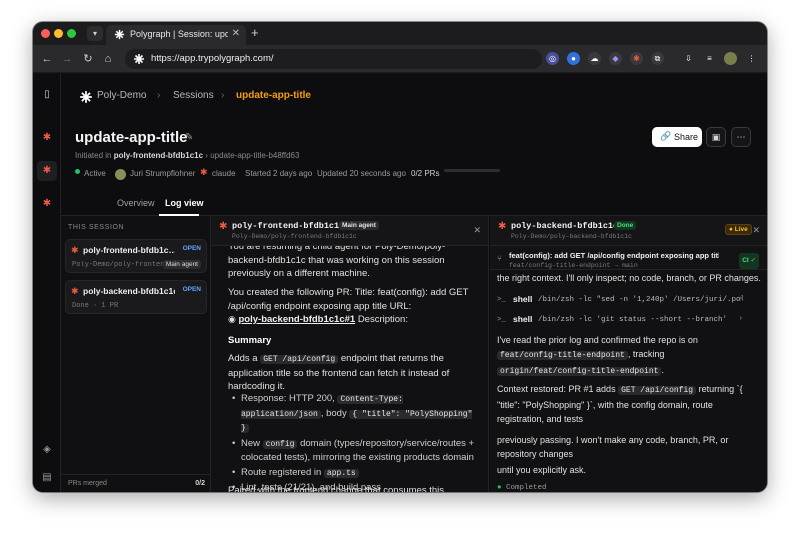 This screenshot has width=800, height=535. What do you see at coordinates (121, 95) in the screenshot?
I see `breadcrumb-org: Poly-Demo` at bounding box center [121, 95].